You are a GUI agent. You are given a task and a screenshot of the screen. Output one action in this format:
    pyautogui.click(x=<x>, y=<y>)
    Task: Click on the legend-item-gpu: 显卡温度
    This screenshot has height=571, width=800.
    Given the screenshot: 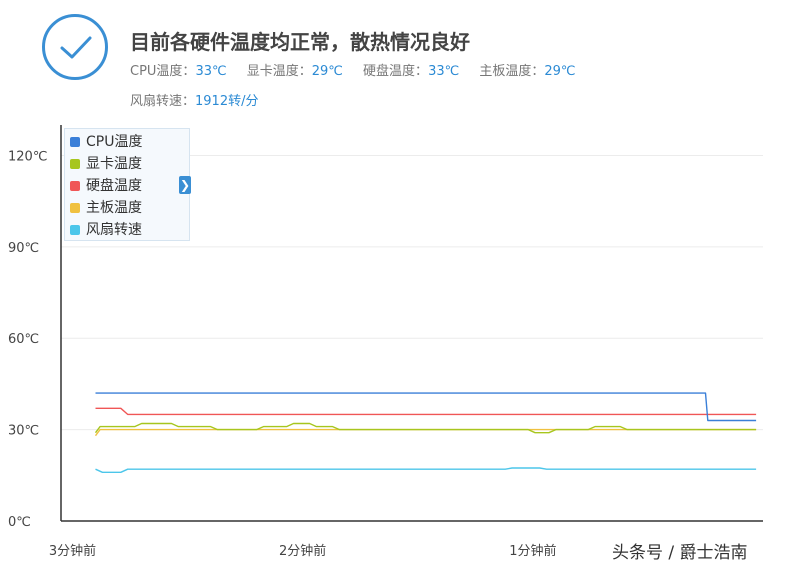 What is the action you would take?
    pyautogui.click(x=106, y=164)
    